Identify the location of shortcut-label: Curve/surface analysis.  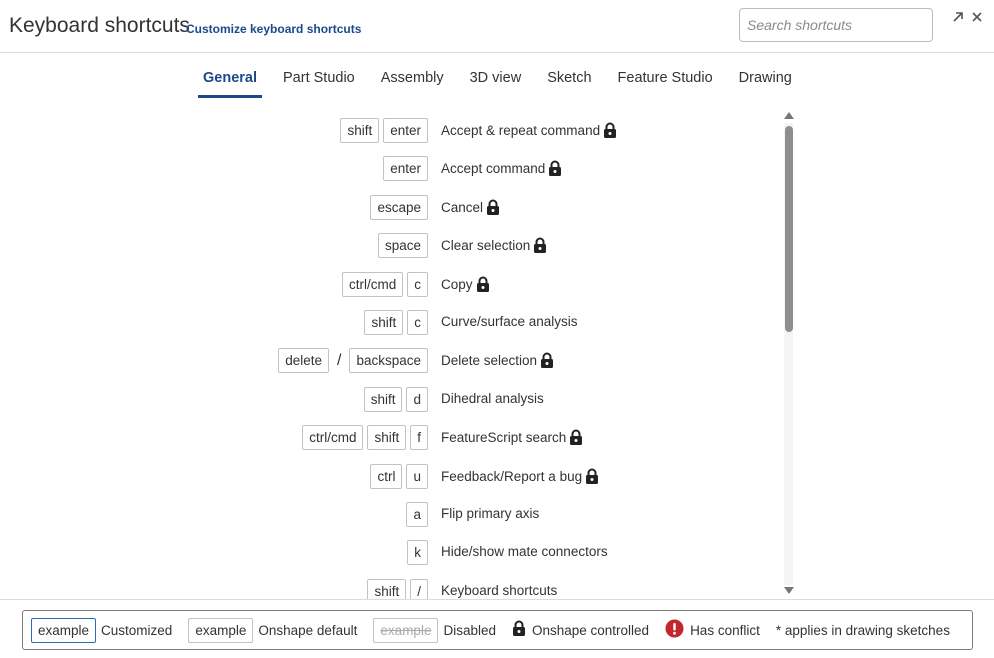
(509, 321).